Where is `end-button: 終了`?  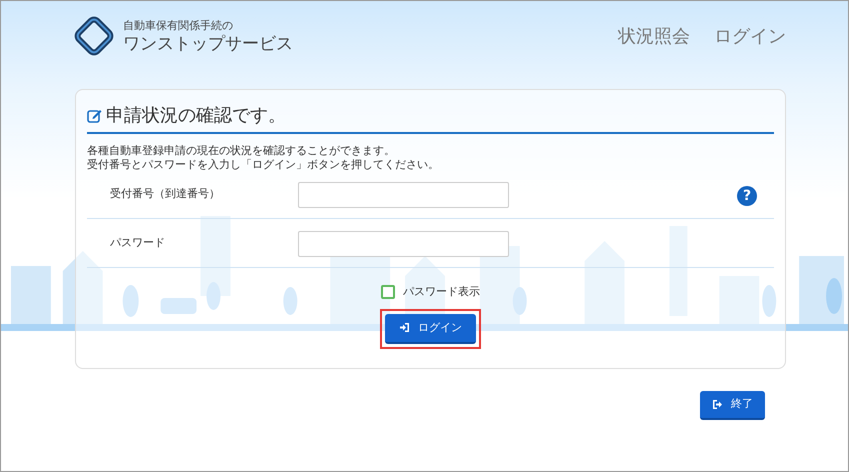
end-button: 終了 is located at coordinates (732, 405).